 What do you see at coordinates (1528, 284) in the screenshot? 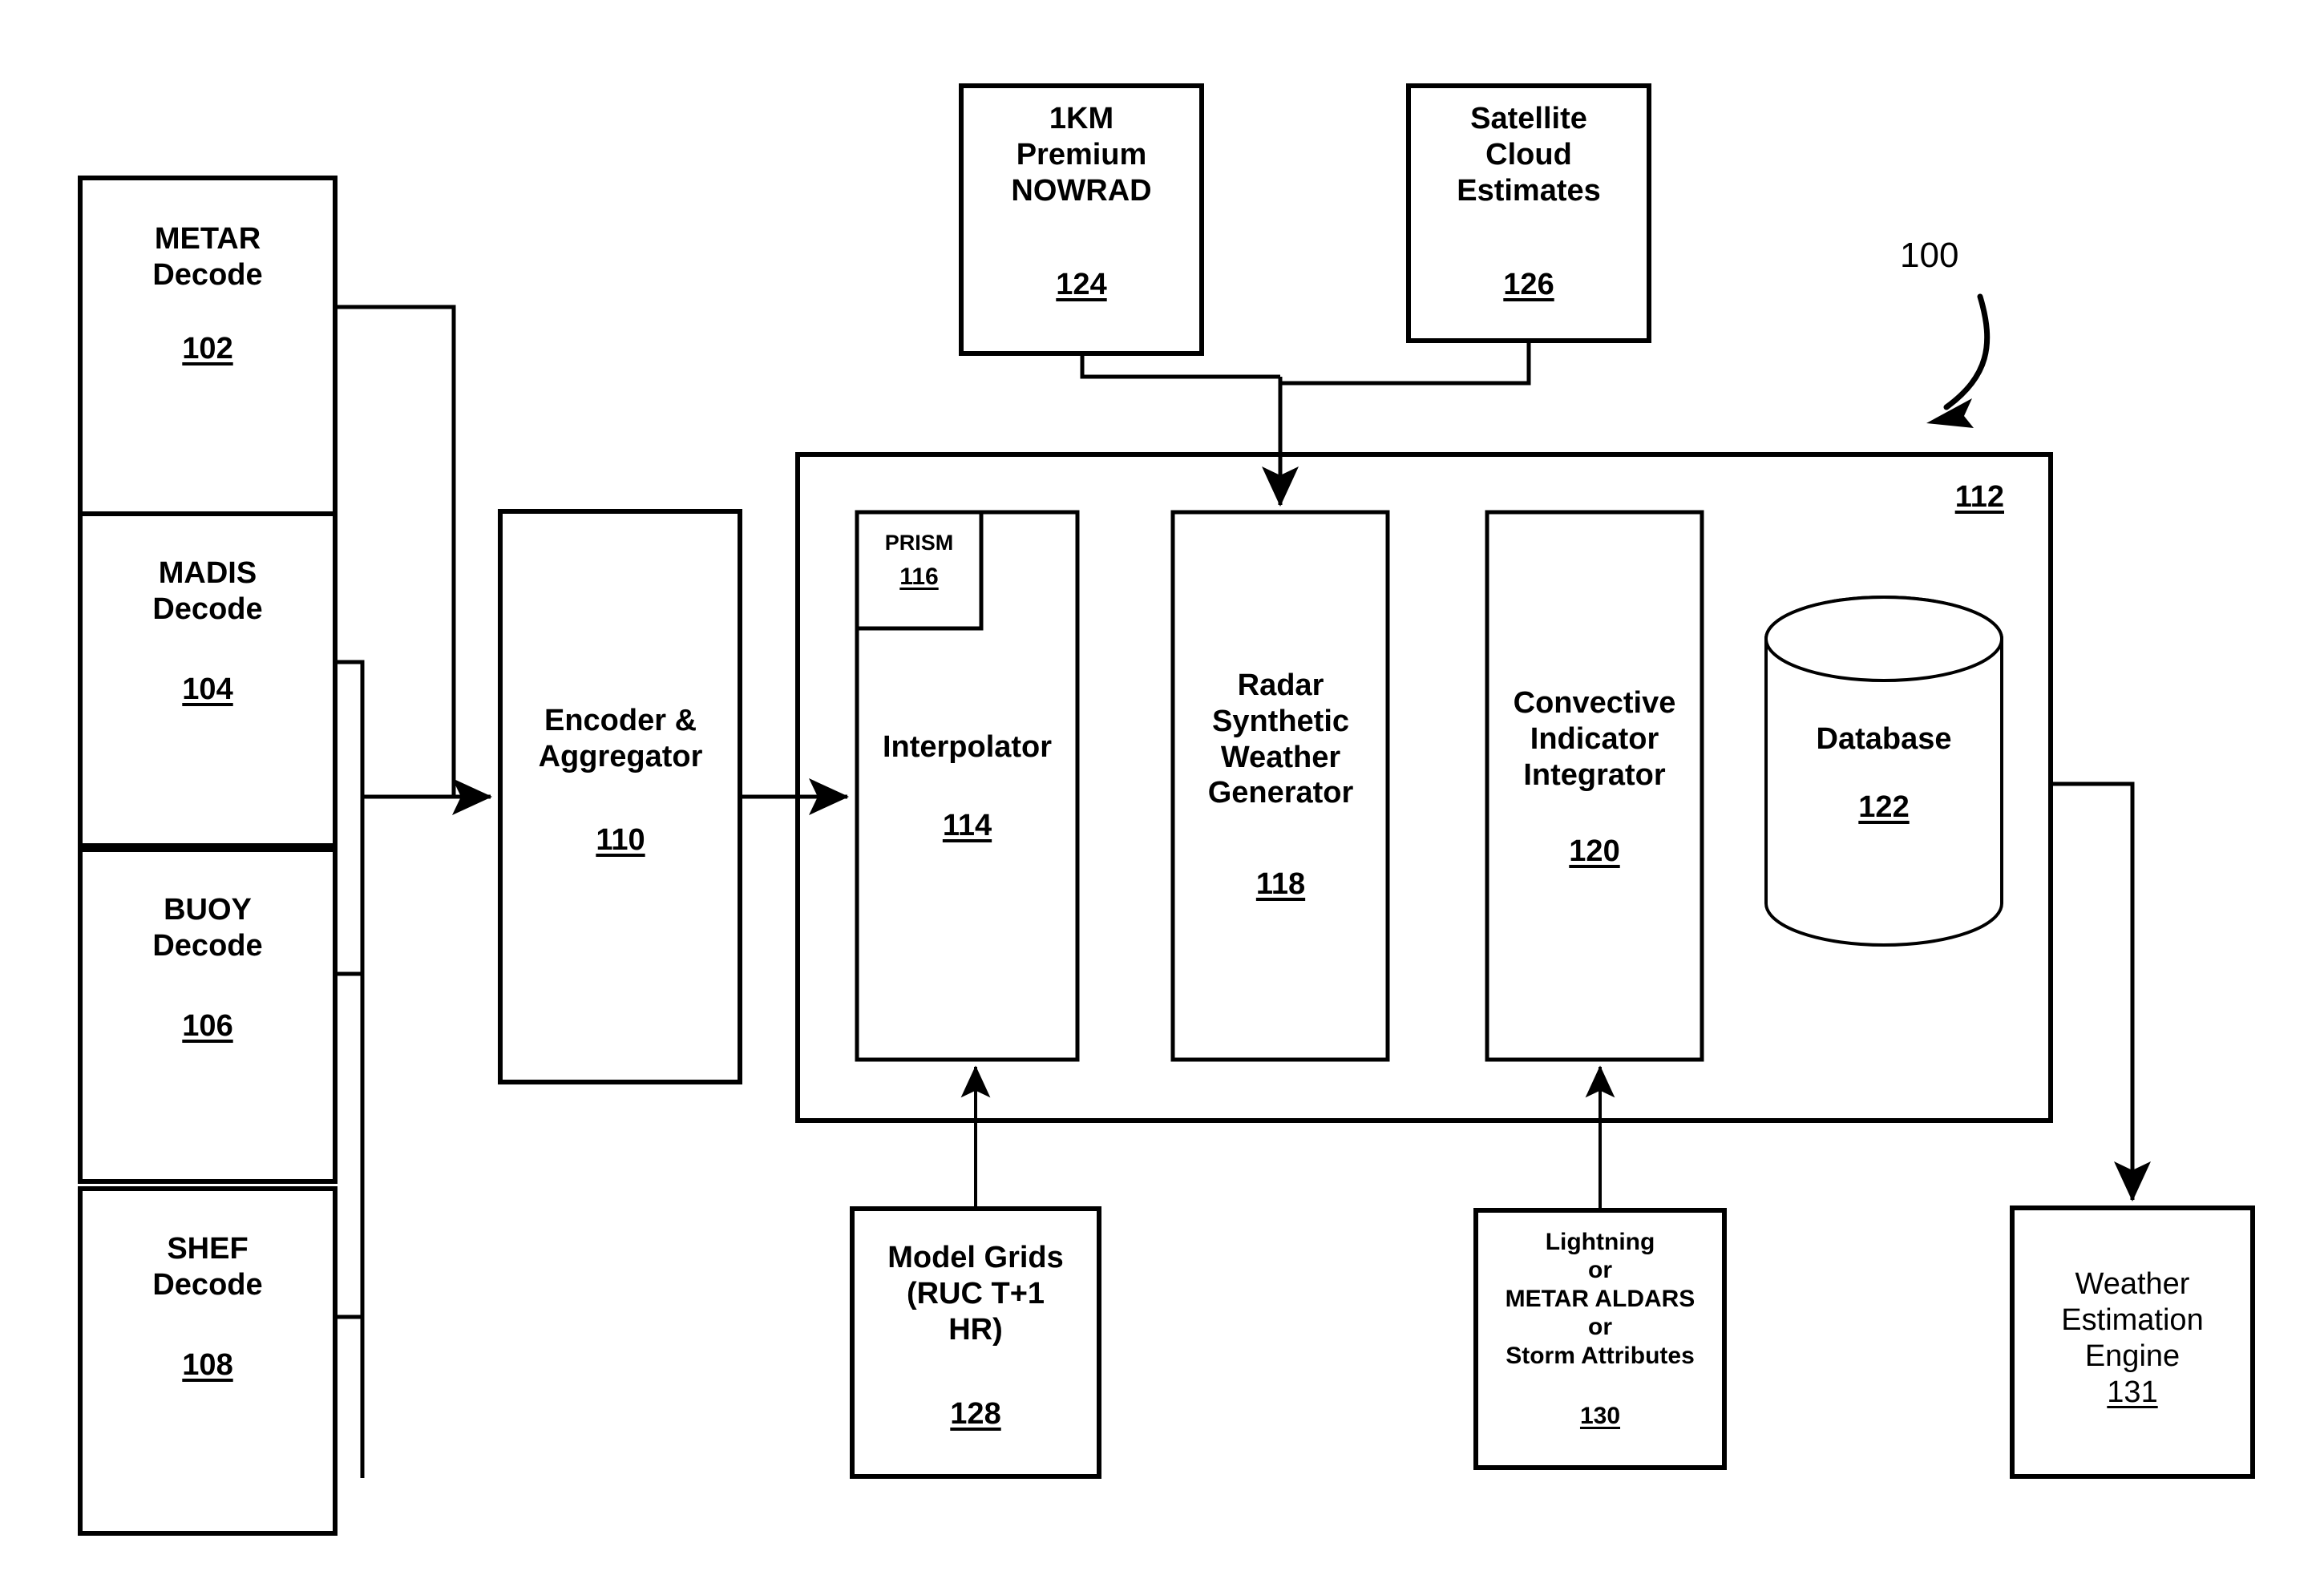
I see `label-satellite-num: 126` at bounding box center [1528, 284].